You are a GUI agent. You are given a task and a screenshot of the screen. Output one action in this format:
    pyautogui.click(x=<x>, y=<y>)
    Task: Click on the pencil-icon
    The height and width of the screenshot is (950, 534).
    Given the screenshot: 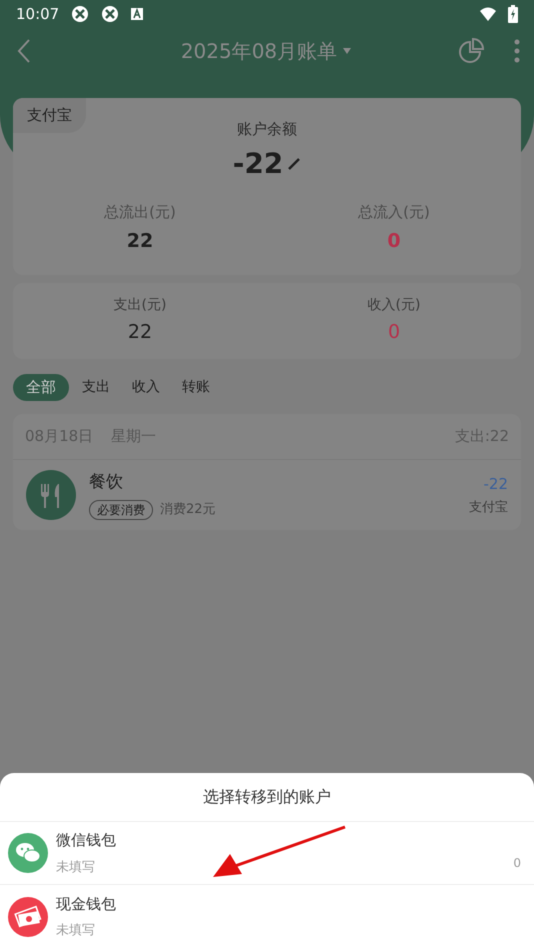 What is the action you would take?
    pyautogui.click(x=294, y=163)
    